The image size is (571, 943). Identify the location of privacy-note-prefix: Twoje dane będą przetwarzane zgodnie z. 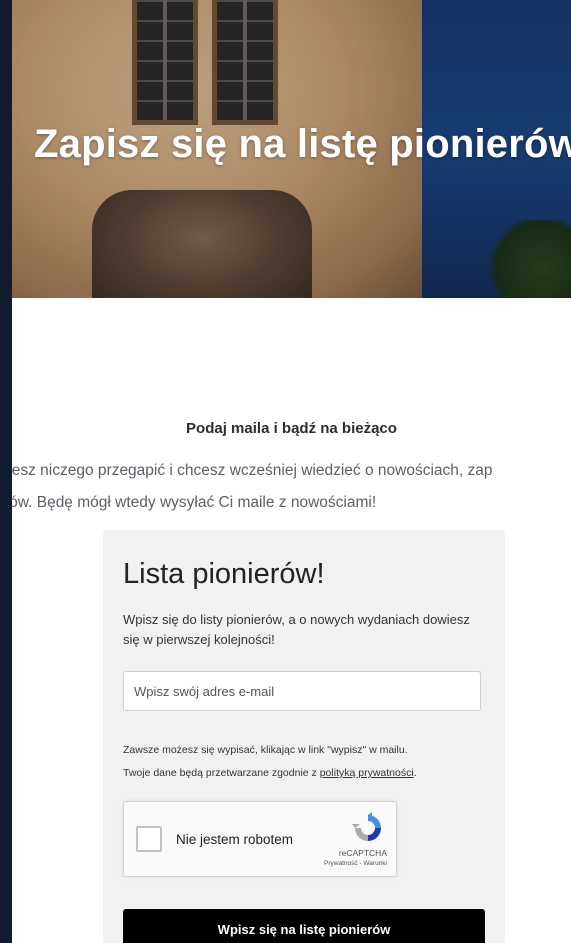
(221, 773).